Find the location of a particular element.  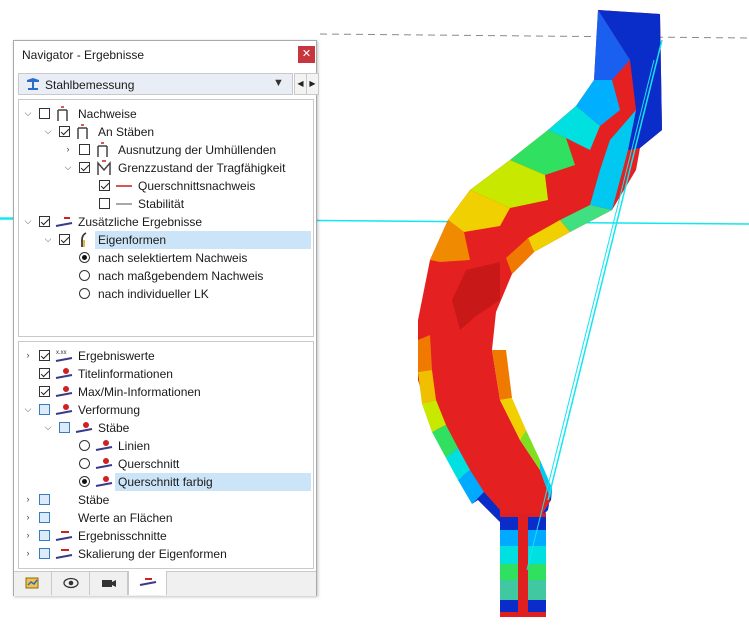

maxmin-info-icon is located at coordinates (64, 391).